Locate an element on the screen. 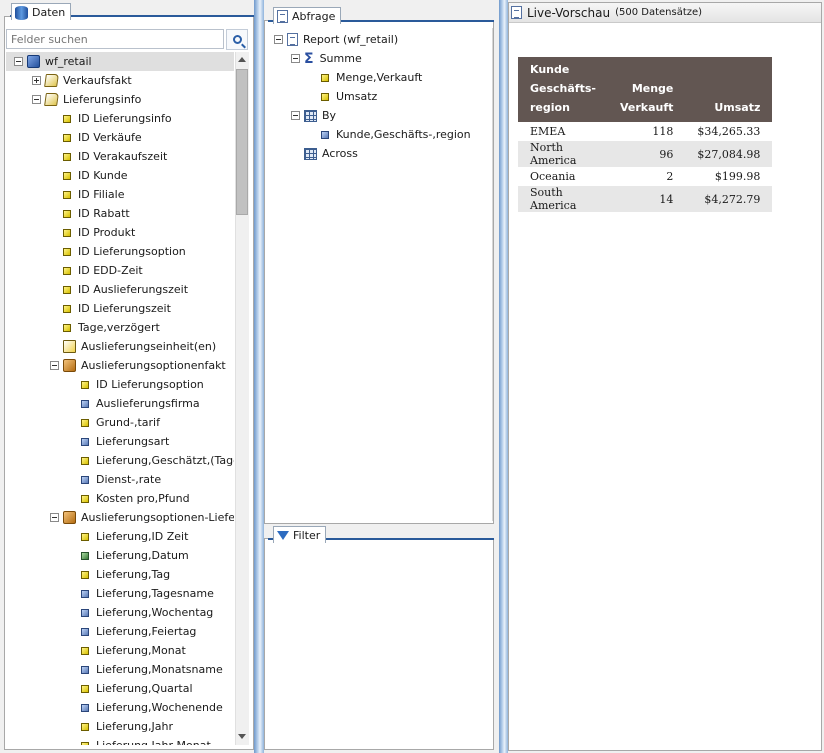 This screenshot has height=753, width=824. search-icon is located at coordinates (237, 39).